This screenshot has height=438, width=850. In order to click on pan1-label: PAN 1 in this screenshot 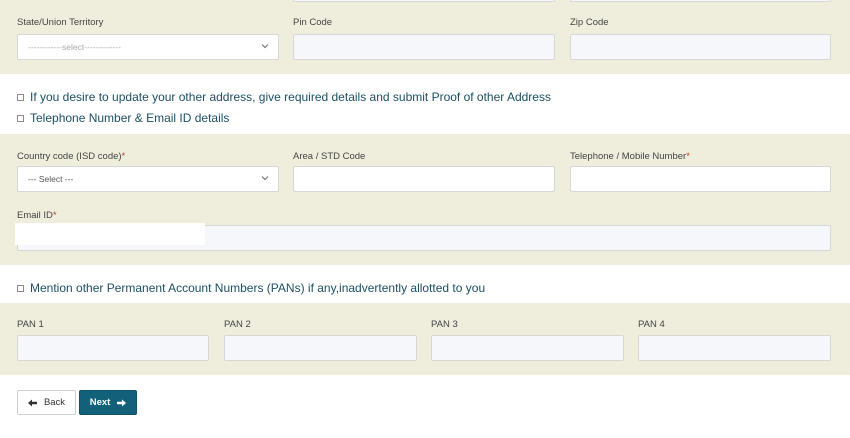, I will do `click(30, 324)`.